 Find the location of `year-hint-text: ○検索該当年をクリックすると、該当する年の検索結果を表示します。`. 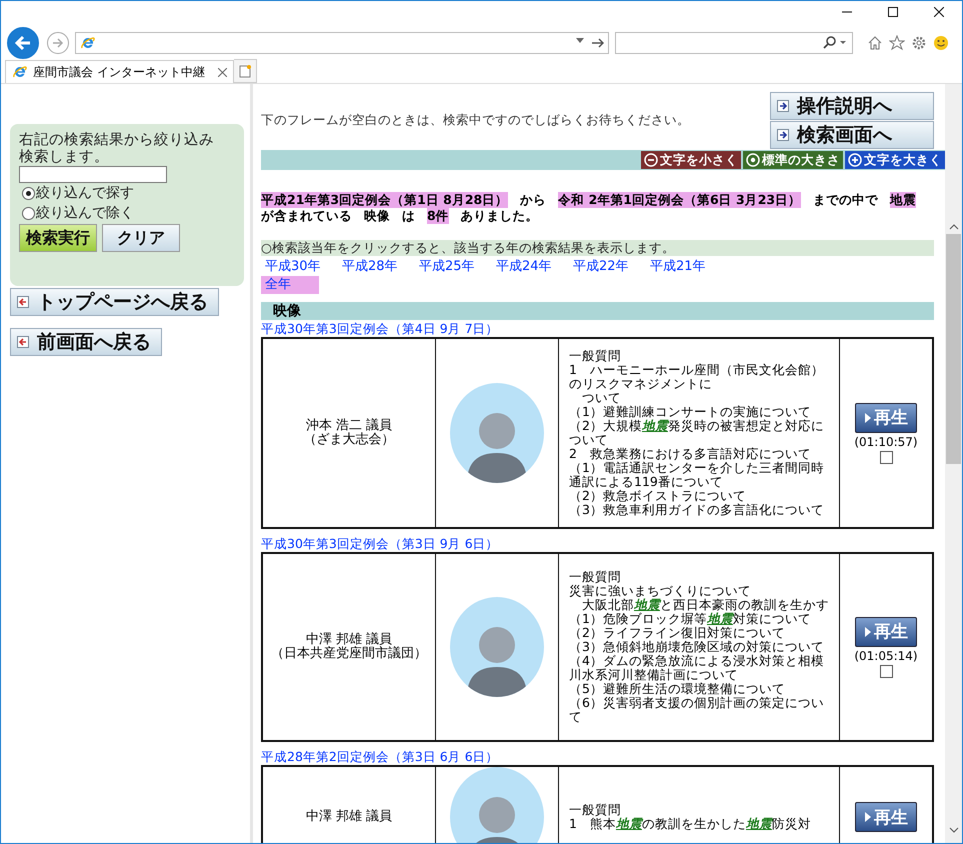

year-hint-text: ○検索該当年をクリックすると、該当する年の検索結果を表示します。 is located at coordinates (597, 248).